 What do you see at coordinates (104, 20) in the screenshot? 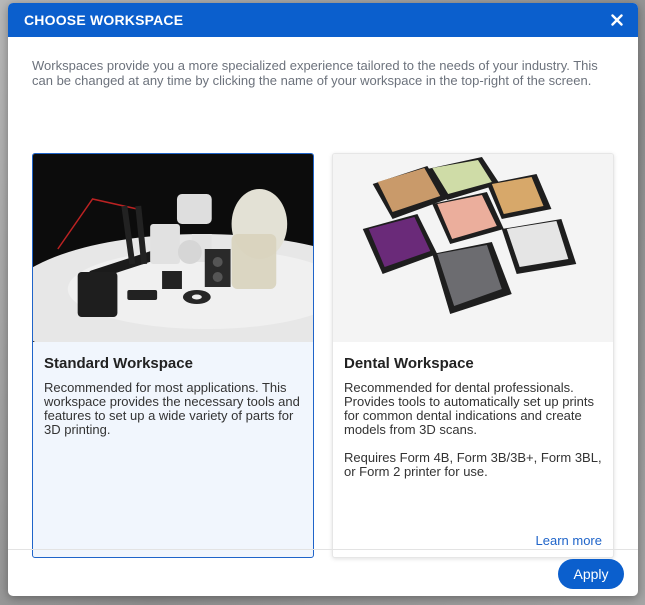
I see `dialog-title: CHOOSE WORKSPACE` at bounding box center [104, 20].